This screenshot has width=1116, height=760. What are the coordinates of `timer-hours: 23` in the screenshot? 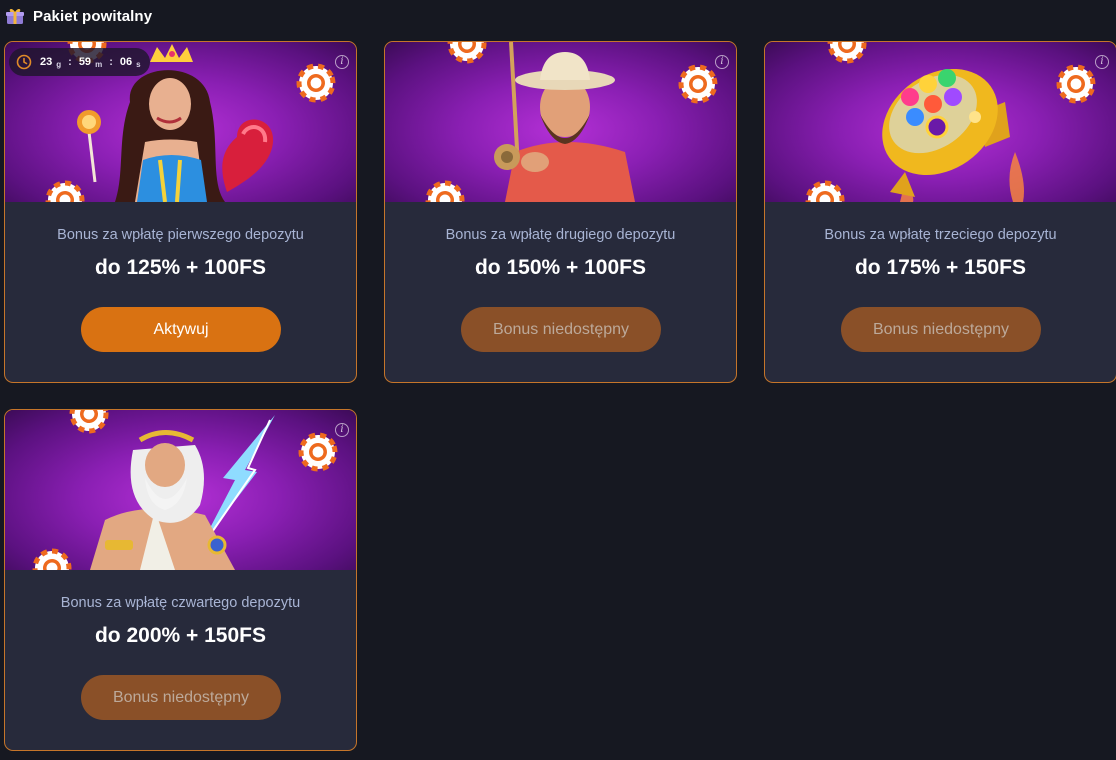 It's located at (46, 62).